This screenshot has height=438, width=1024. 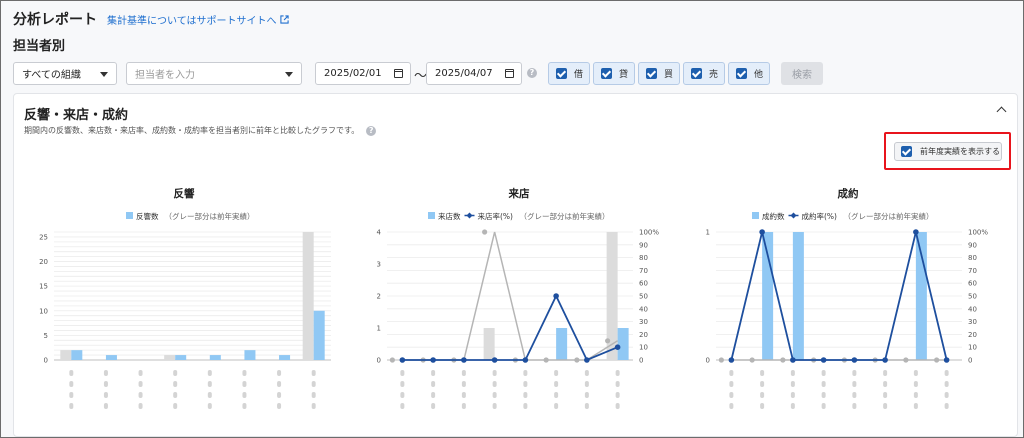 I want to click on chart-title-visits: 来店, so click(x=519, y=194).